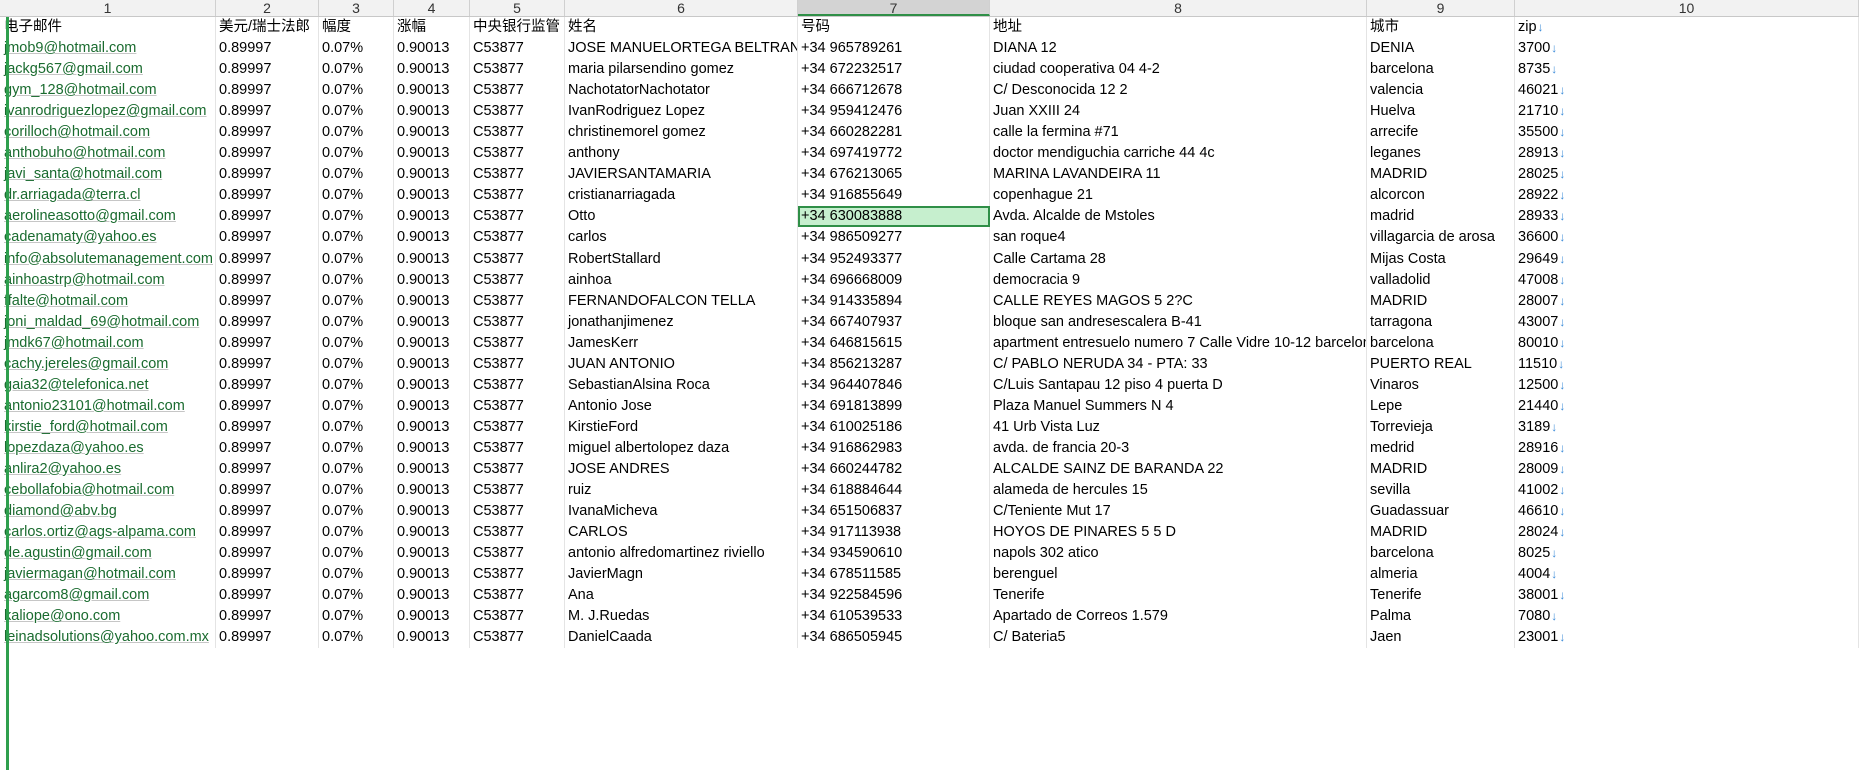 The height and width of the screenshot is (770, 1859). What do you see at coordinates (894, 533) in the screenshot?
I see `cell-phone: +34 917113938` at bounding box center [894, 533].